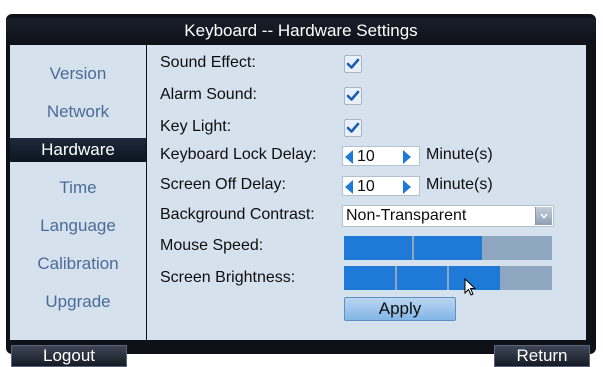 The height and width of the screenshot is (367, 603). I want to click on alarm-sound-checkbox, so click(353, 96).